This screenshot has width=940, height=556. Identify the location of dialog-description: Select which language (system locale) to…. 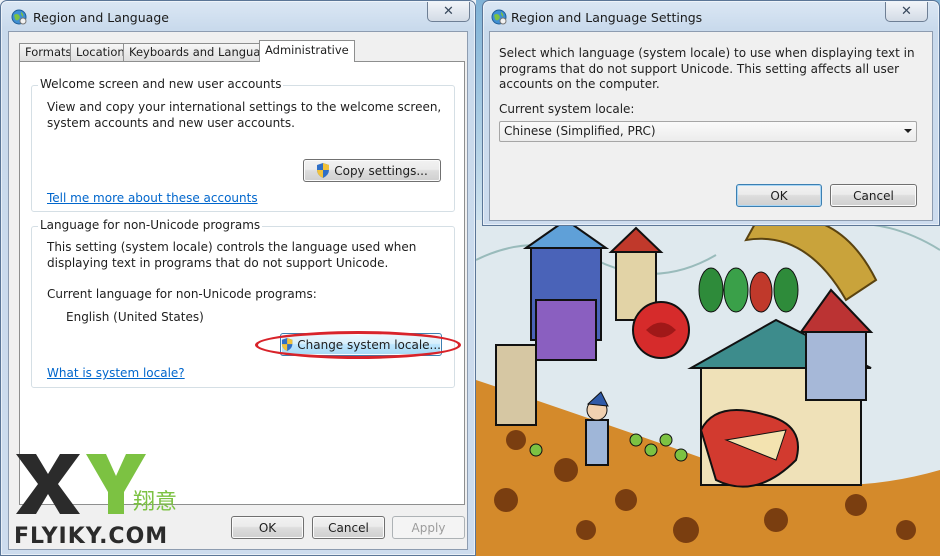
(707, 68).